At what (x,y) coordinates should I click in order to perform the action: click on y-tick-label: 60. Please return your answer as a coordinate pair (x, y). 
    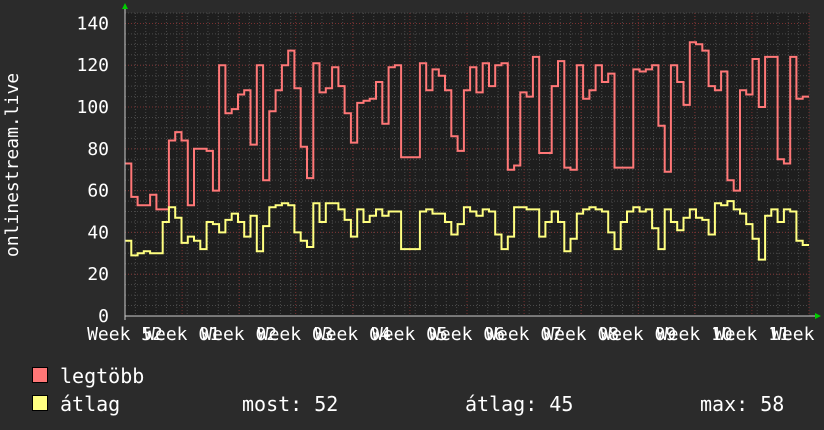
    Looking at the image, I should click on (98, 191).